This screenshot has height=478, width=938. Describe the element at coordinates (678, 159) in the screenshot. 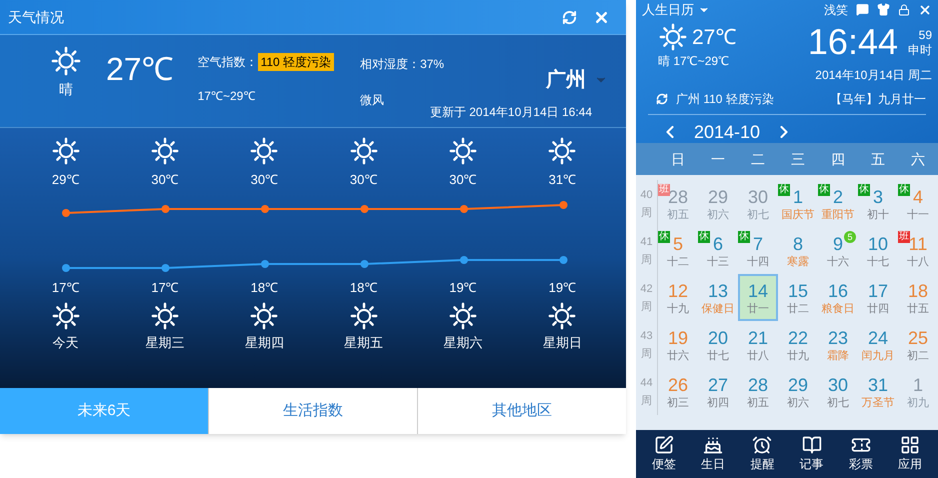

I see `weekday-header: 日` at that location.